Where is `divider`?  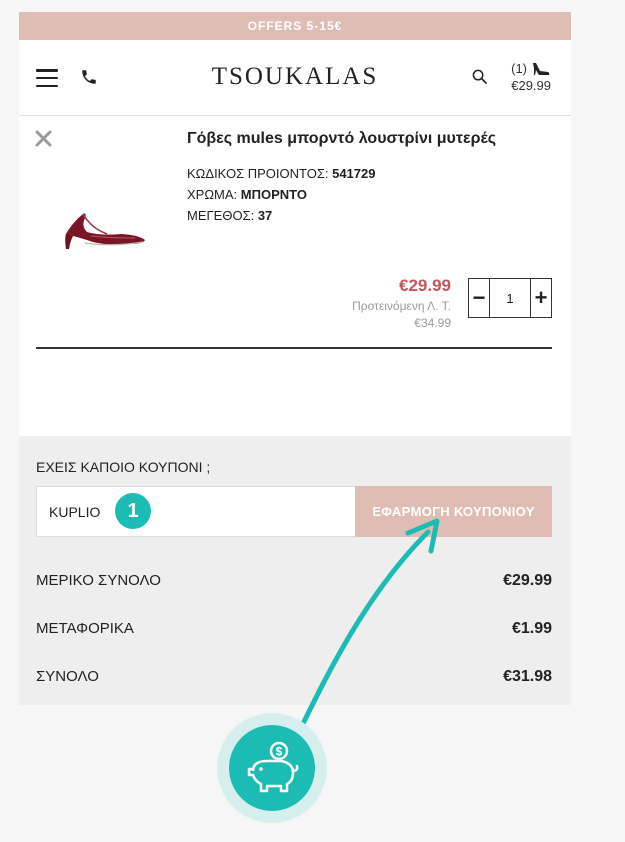 divider is located at coordinates (294, 348).